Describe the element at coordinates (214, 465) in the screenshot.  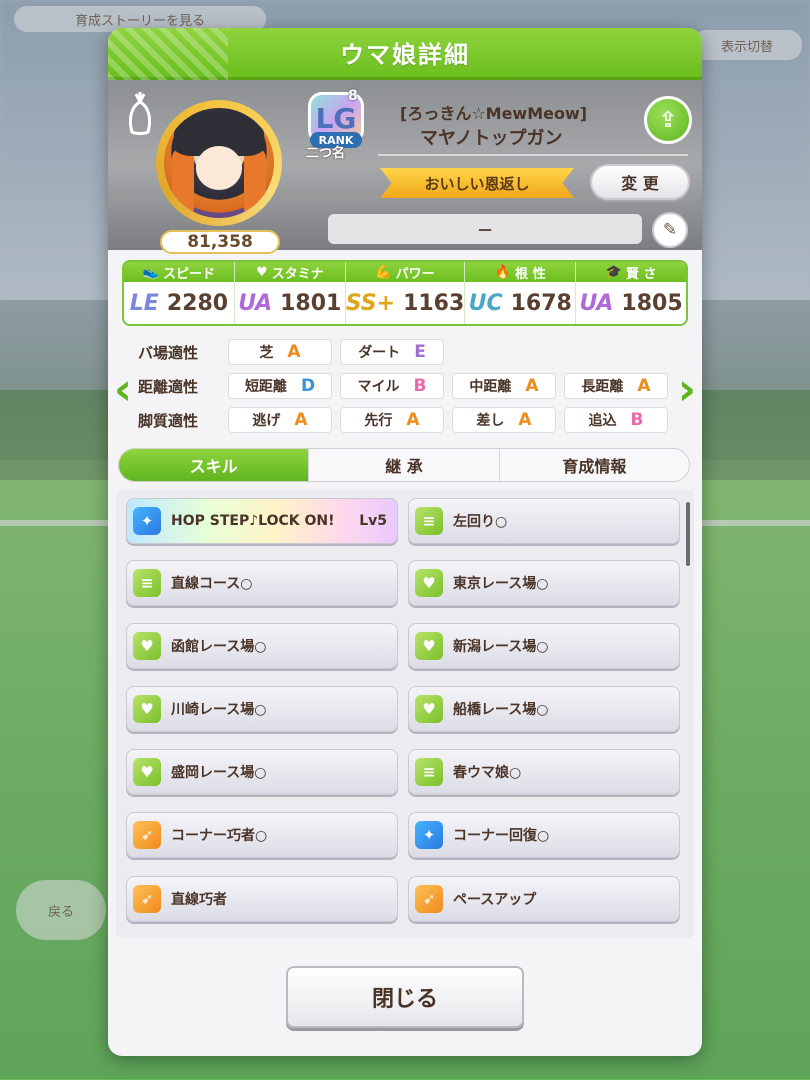
I see `tab-skills: スキル` at that location.